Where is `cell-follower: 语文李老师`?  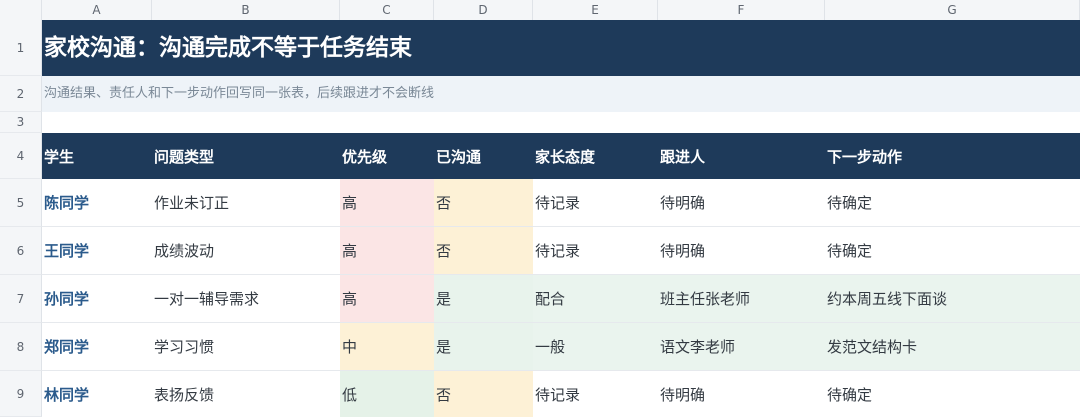 cell-follower: 语文李老师 is located at coordinates (741, 346).